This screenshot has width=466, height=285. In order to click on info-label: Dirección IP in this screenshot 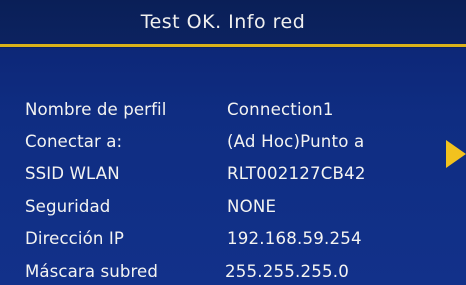, I will do `click(74, 239)`.